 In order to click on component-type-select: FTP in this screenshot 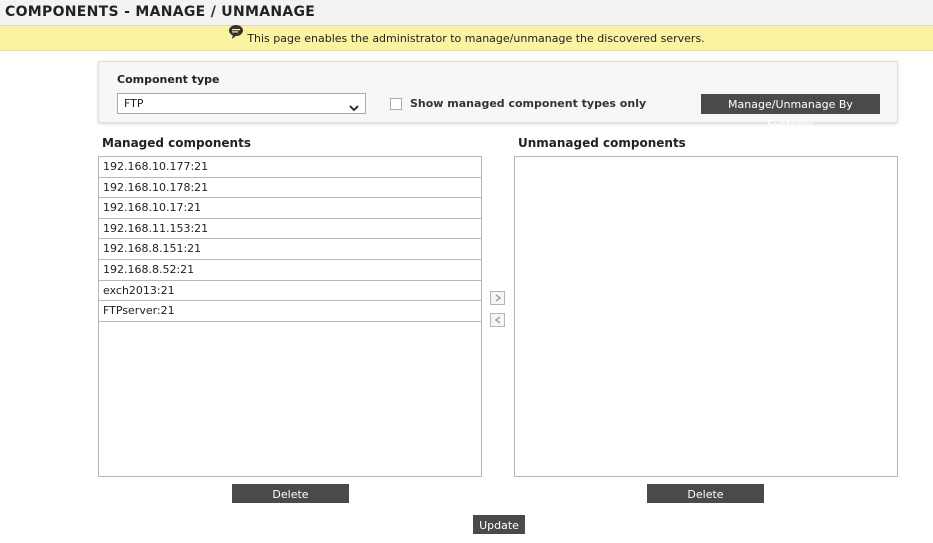, I will do `click(241, 103)`.